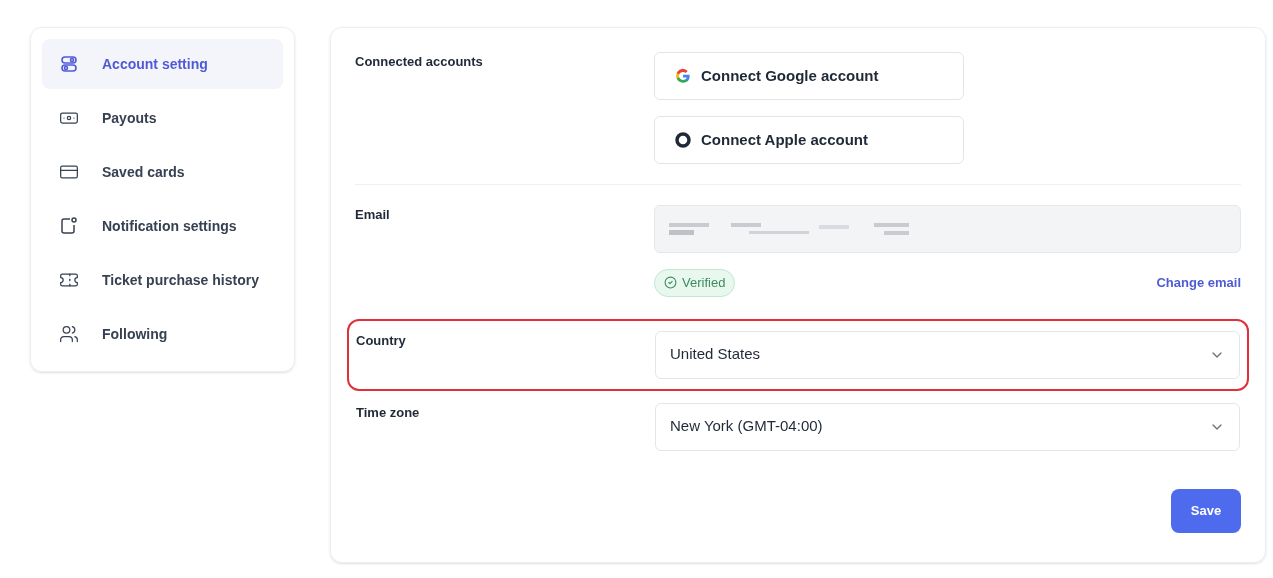  Describe the element at coordinates (69, 226) in the screenshot. I see `notification-icon` at that location.